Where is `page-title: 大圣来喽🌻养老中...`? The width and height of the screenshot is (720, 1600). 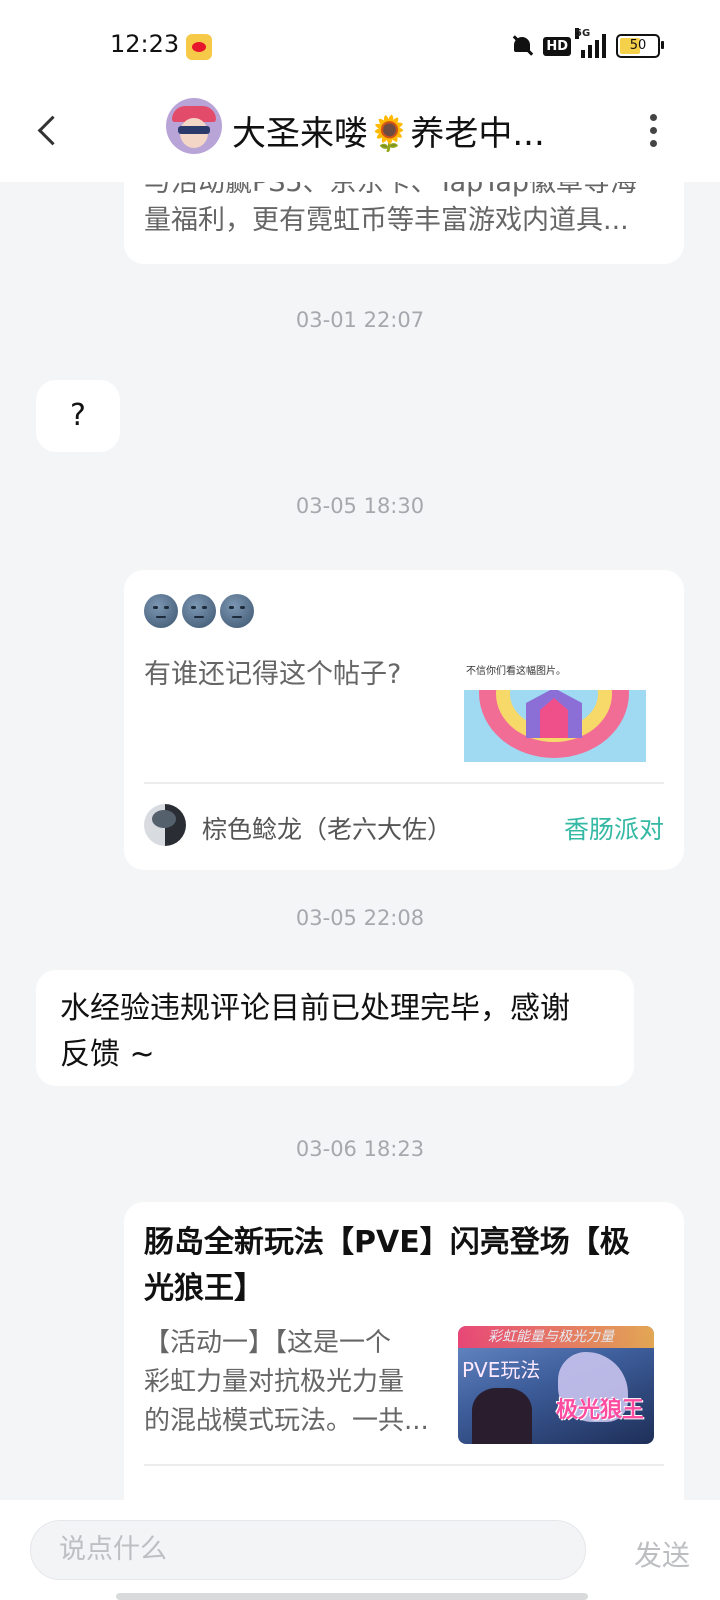
page-title: 大圣来喽🌻养老中... is located at coordinates (388, 134).